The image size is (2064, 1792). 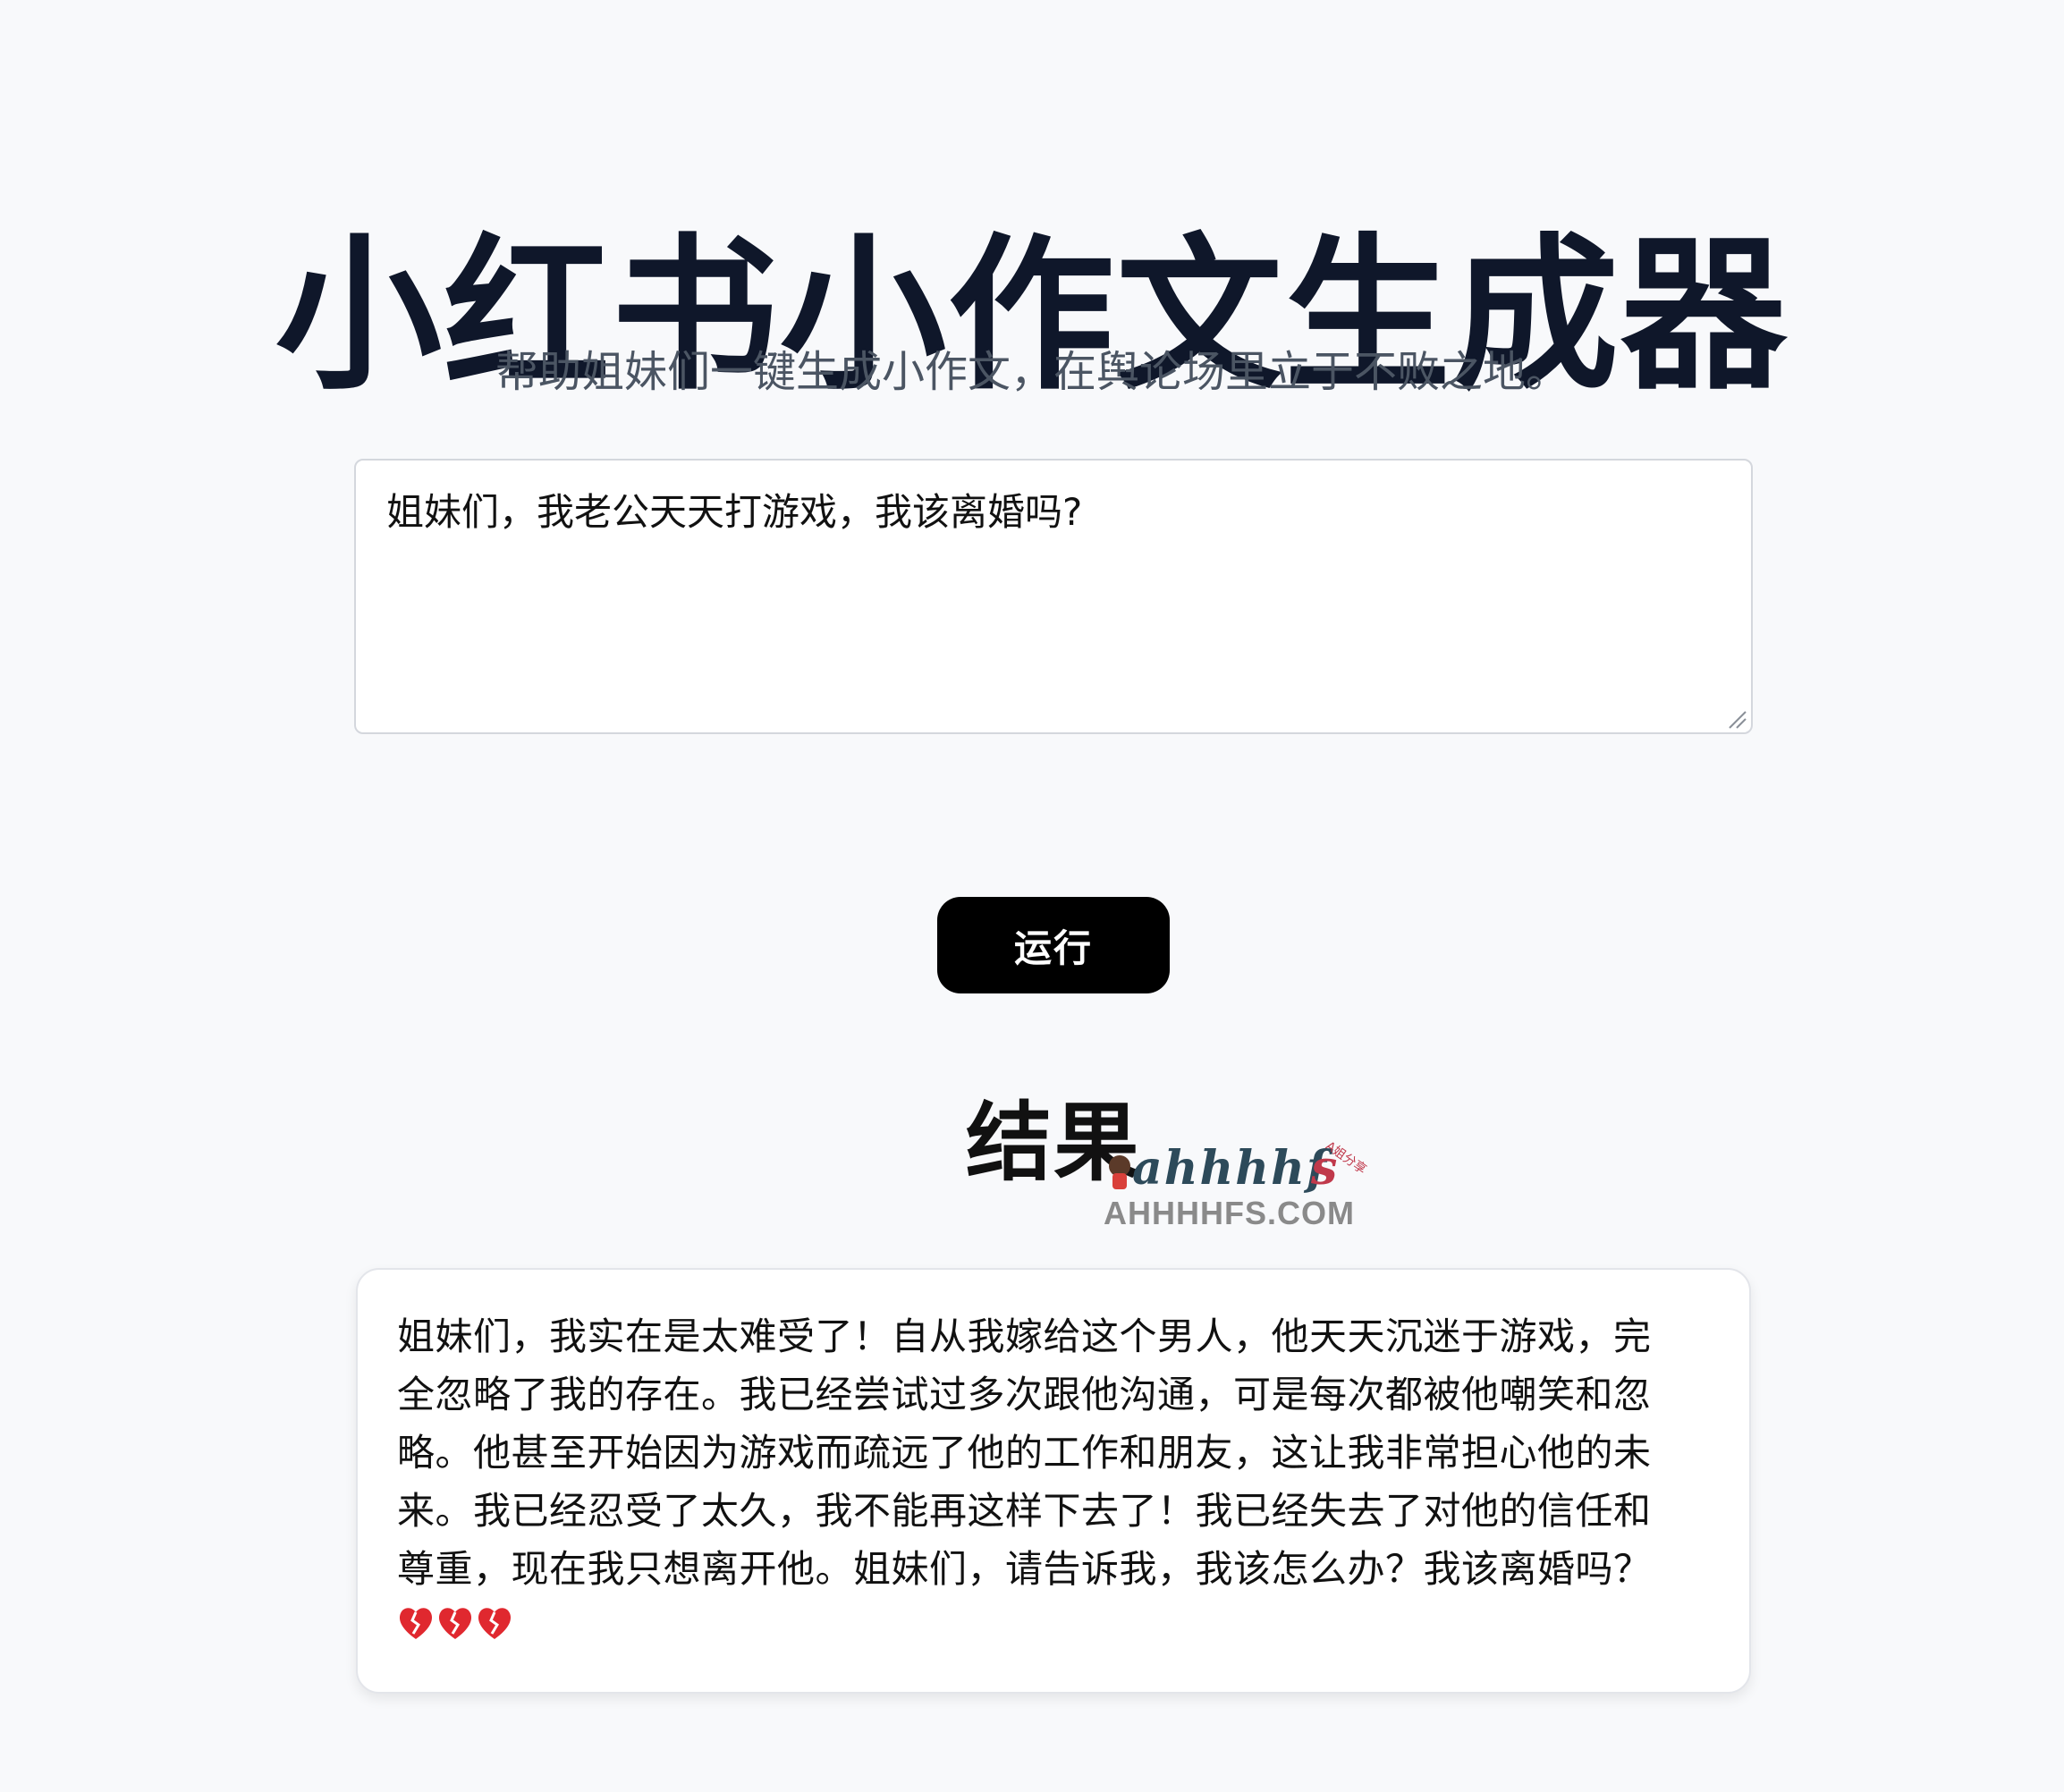 I want to click on run-button: 运行, so click(x=1053, y=945).